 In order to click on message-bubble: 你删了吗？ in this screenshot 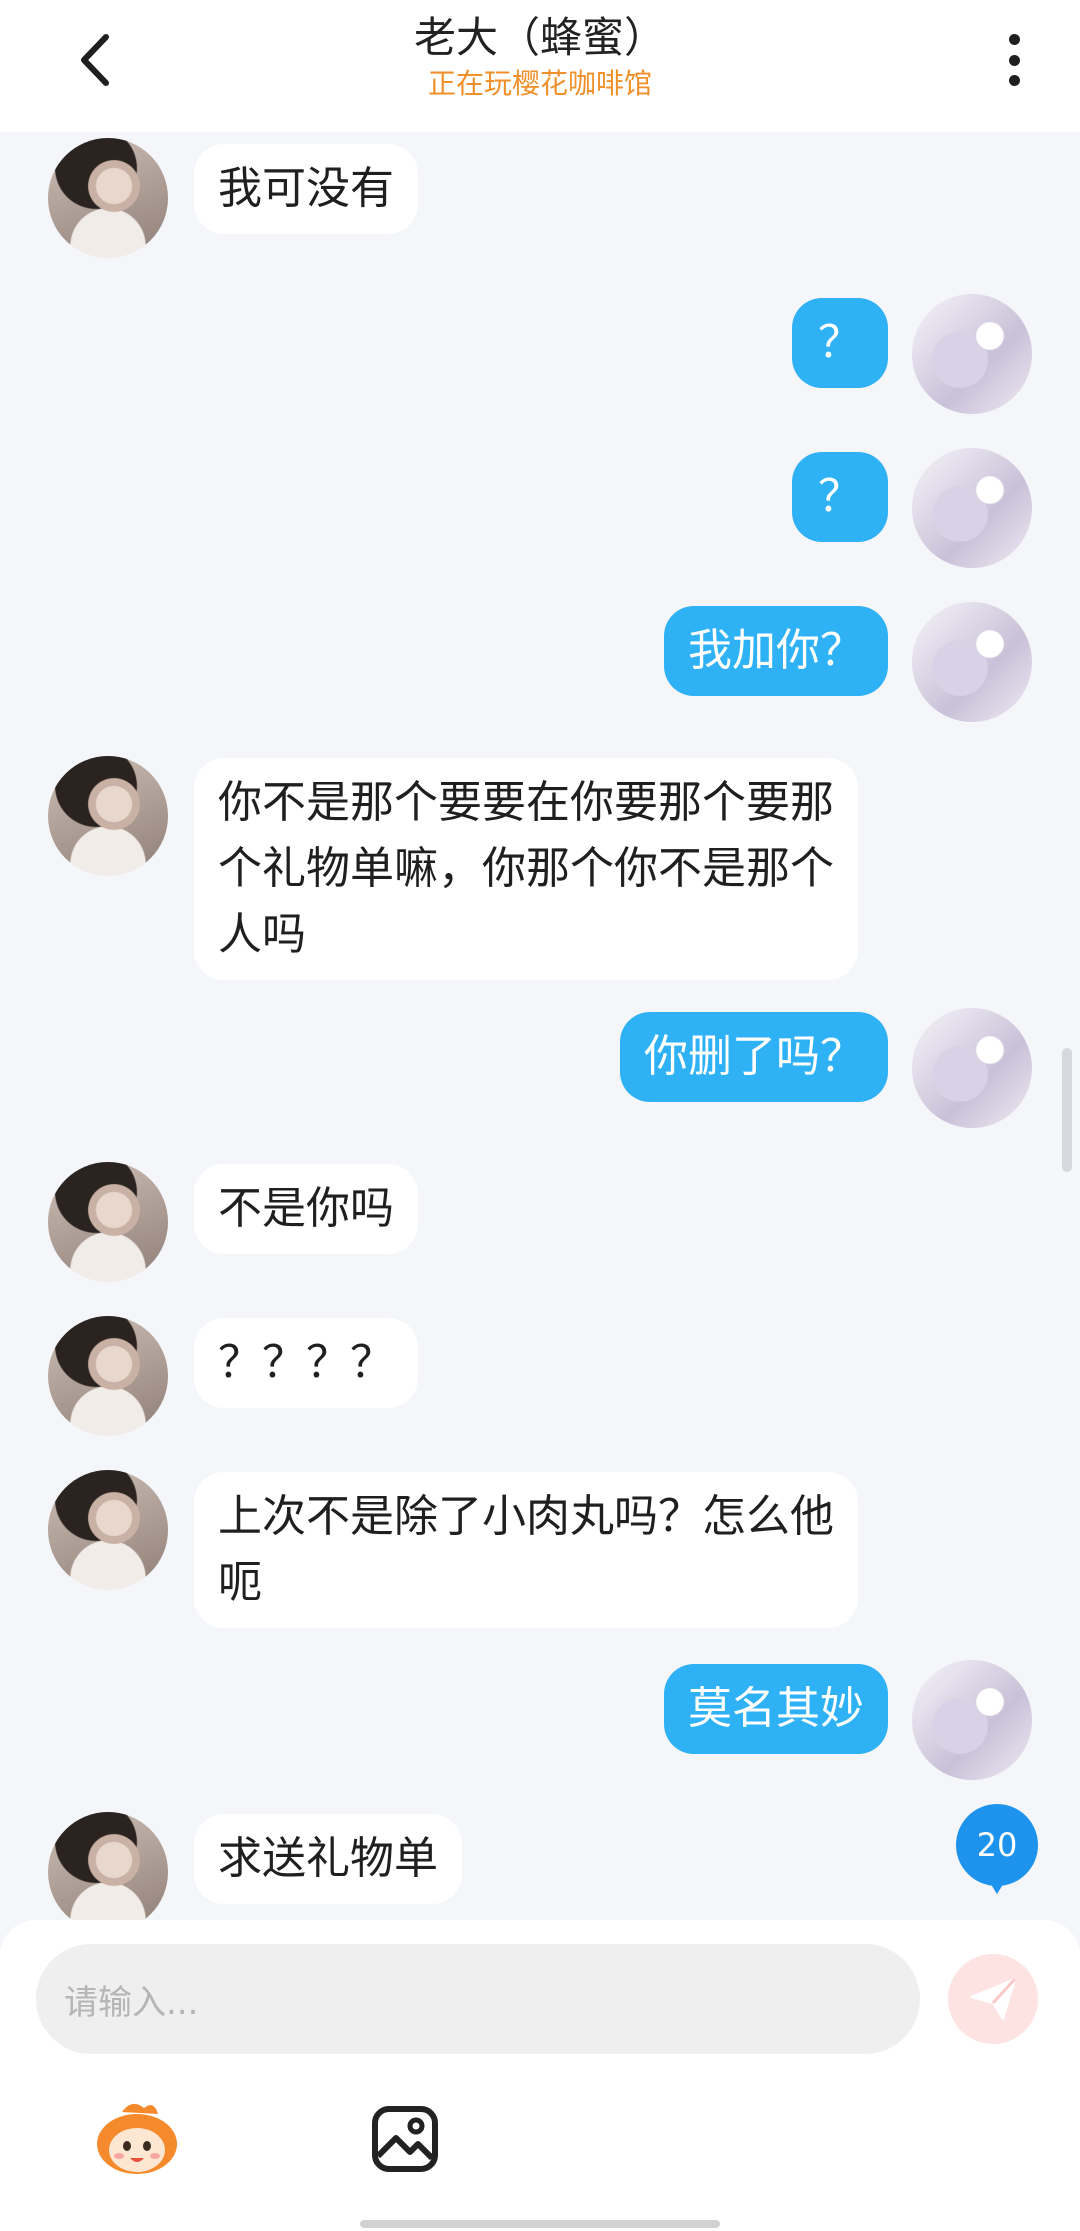, I will do `click(754, 1057)`.